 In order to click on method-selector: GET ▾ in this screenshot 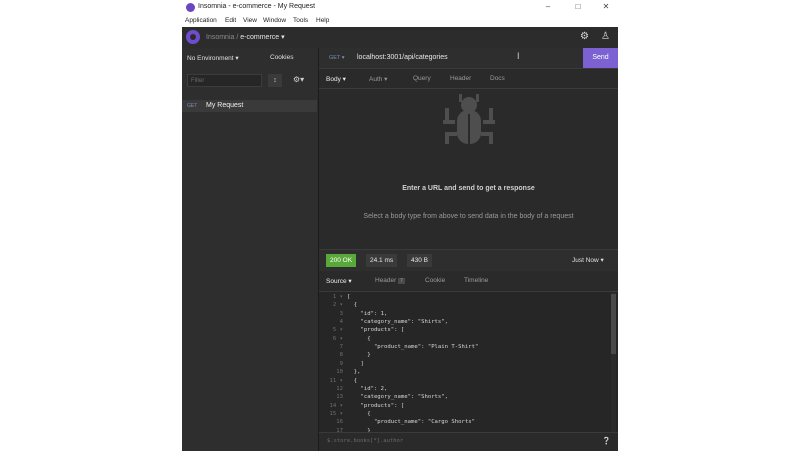, I will do `click(337, 58)`.